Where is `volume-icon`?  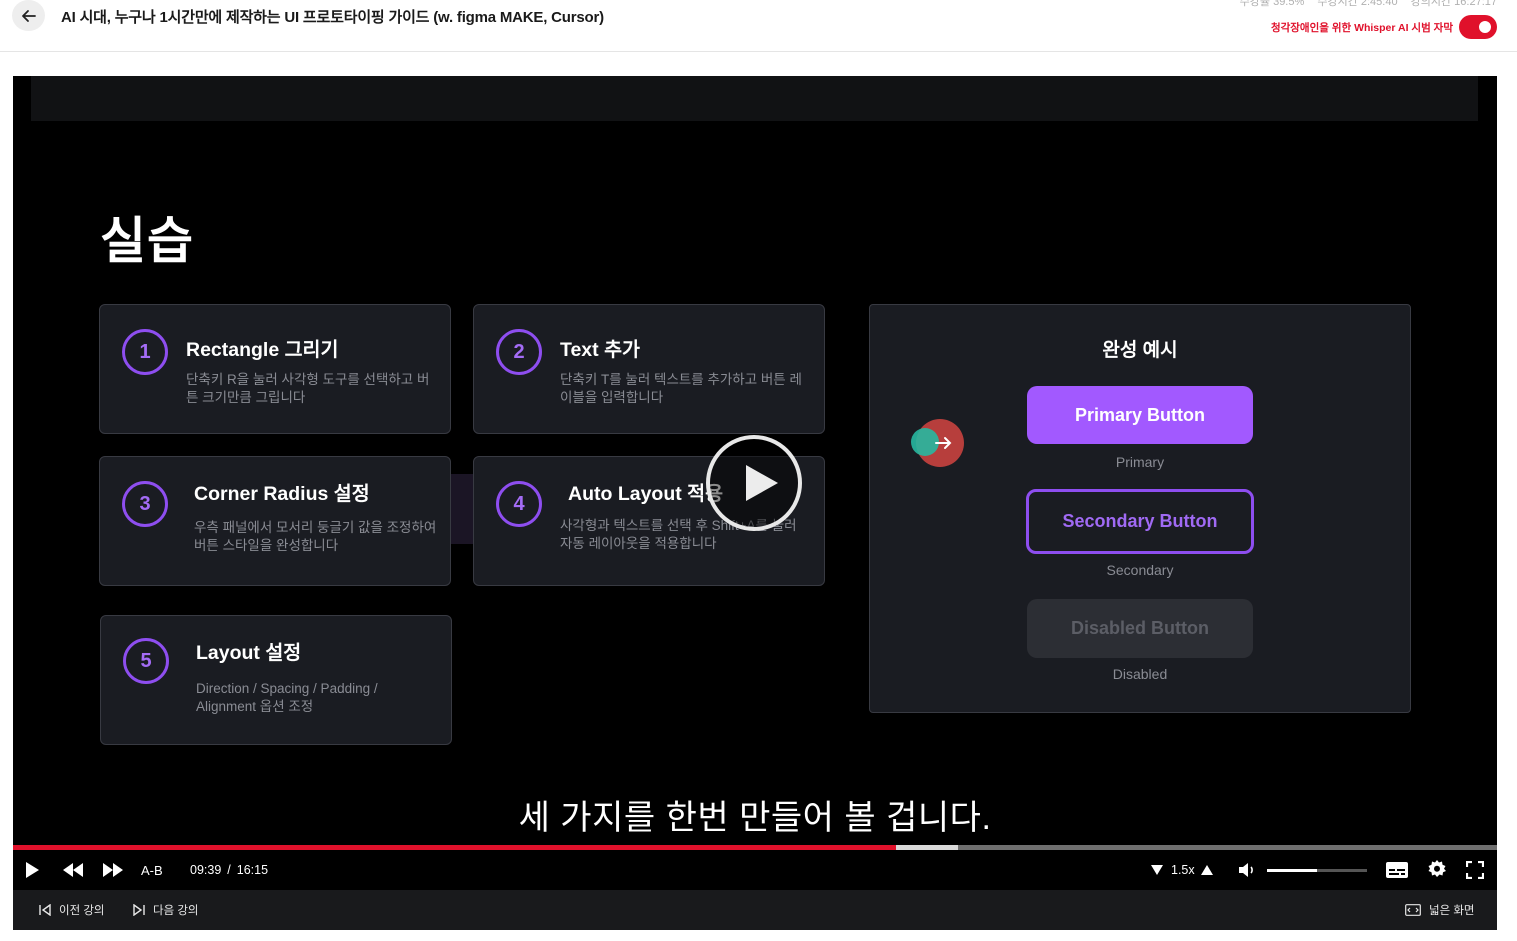 volume-icon is located at coordinates (1246, 870).